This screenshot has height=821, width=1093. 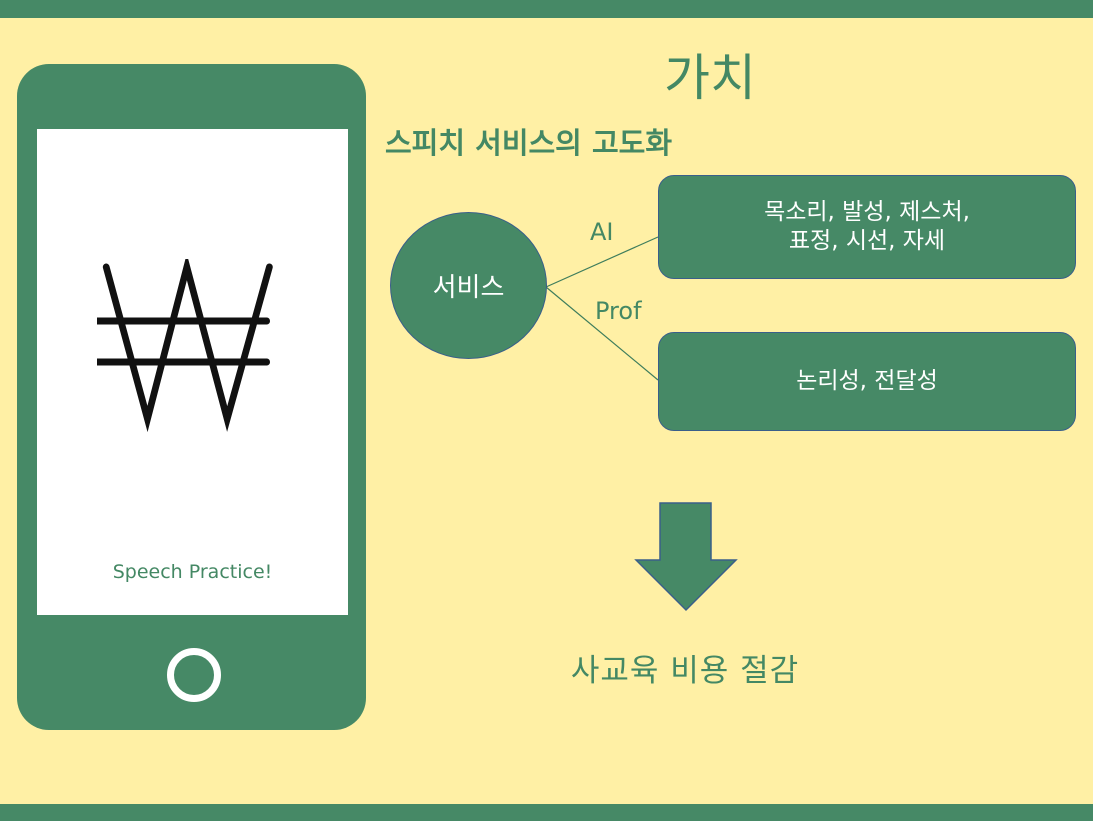 I want to click on service-node: 서비스, so click(x=468, y=285).